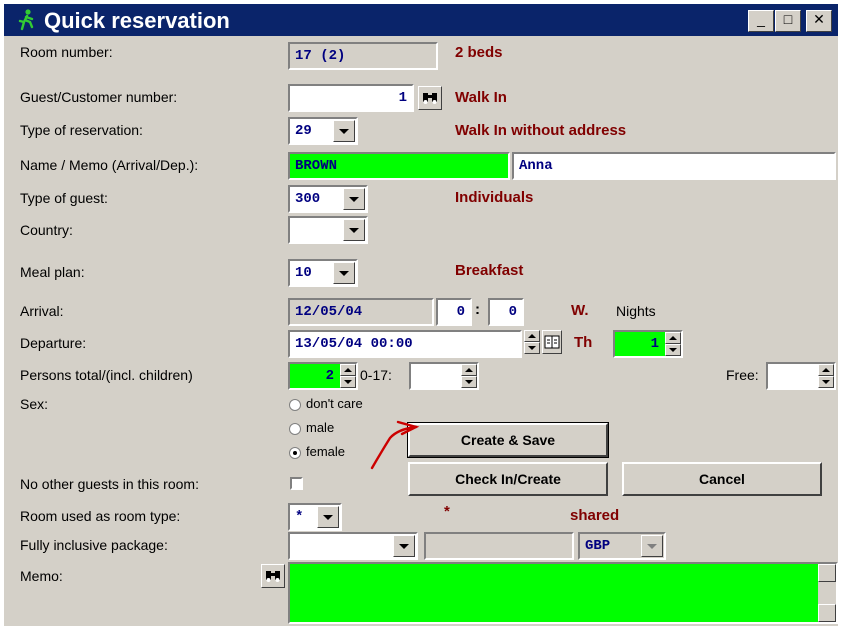 Image resolution: width=842 pixels, height=630 pixels. I want to click on last-name-field: BROWN, so click(399, 166).